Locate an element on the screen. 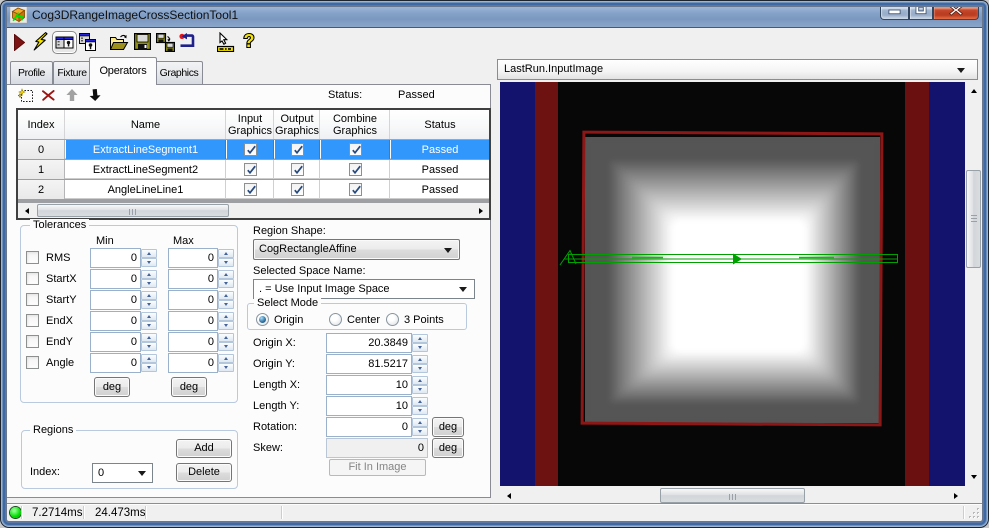  resize-grip is located at coordinates (974, 513).